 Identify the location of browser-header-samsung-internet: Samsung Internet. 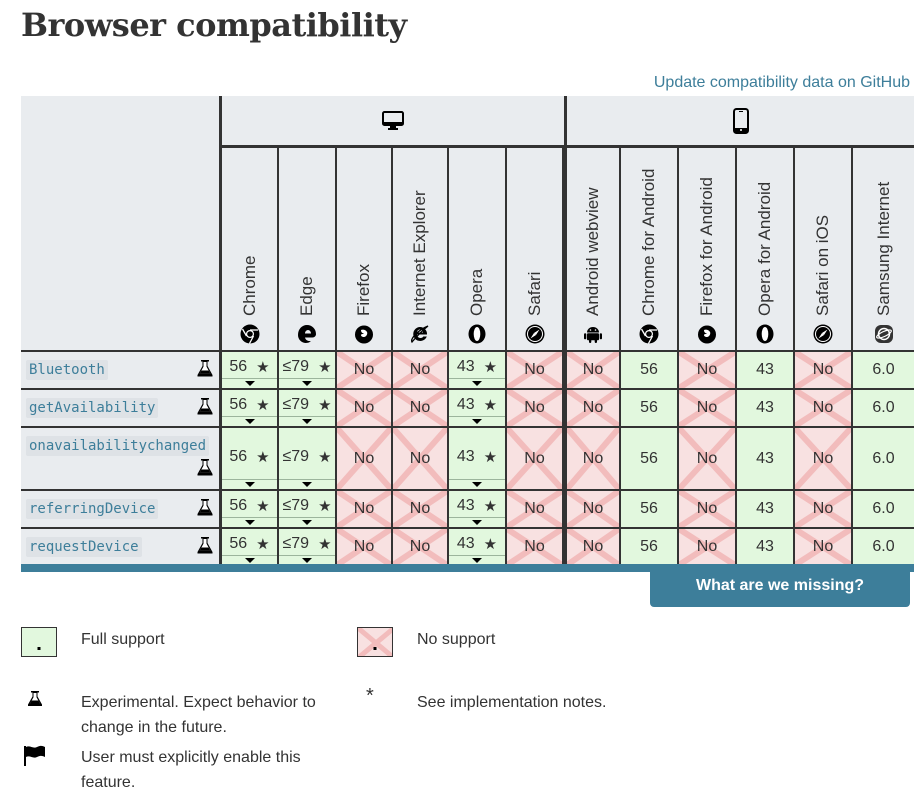
(883, 249).